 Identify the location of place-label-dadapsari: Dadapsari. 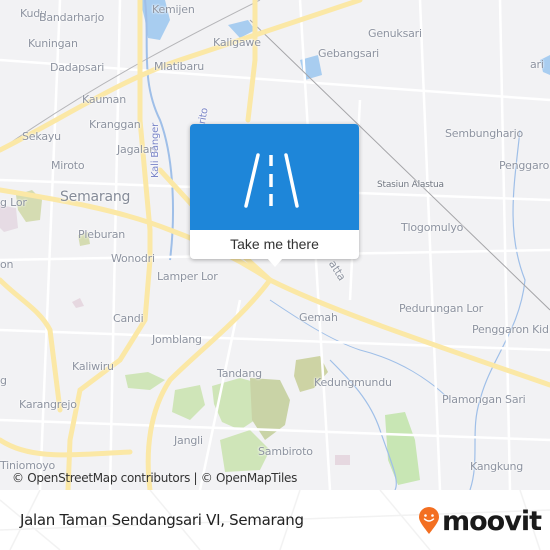
(77, 67).